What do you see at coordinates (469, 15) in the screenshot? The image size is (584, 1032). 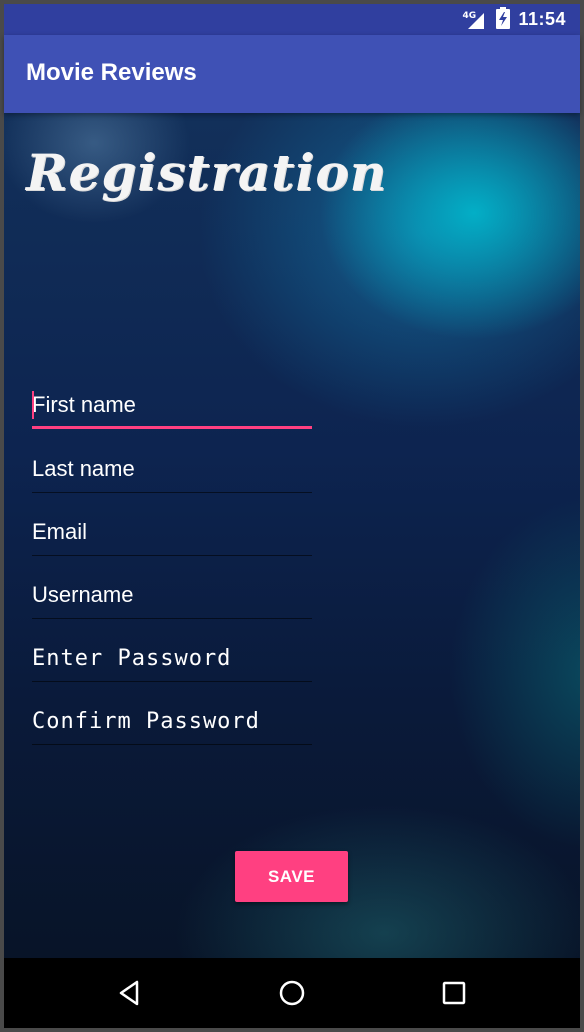 I see `network-type-label: 4G` at bounding box center [469, 15].